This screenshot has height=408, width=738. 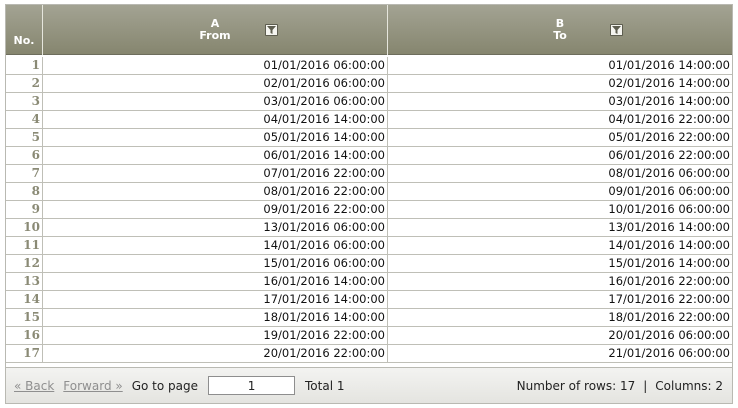 What do you see at coordinates (689, 385) in the screenshot?
I see `column-count-label: Columns: 2` at bounding box center [689, 385].